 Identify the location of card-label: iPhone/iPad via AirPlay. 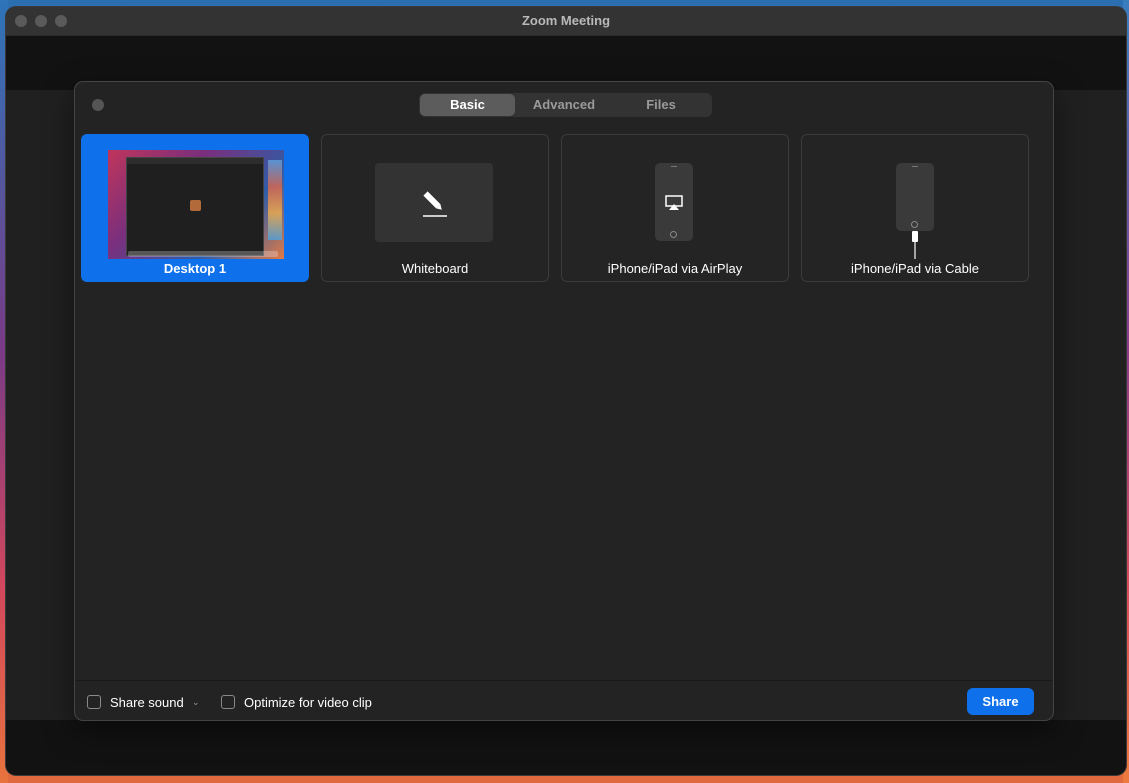
(675, 268).